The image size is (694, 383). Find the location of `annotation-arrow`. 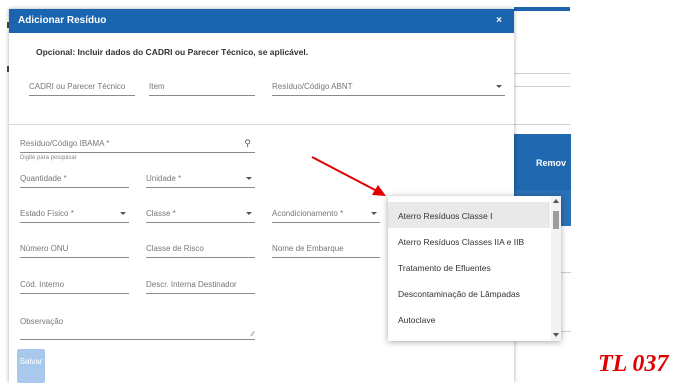

annotation-arrow is located at coordinates (348, 176).